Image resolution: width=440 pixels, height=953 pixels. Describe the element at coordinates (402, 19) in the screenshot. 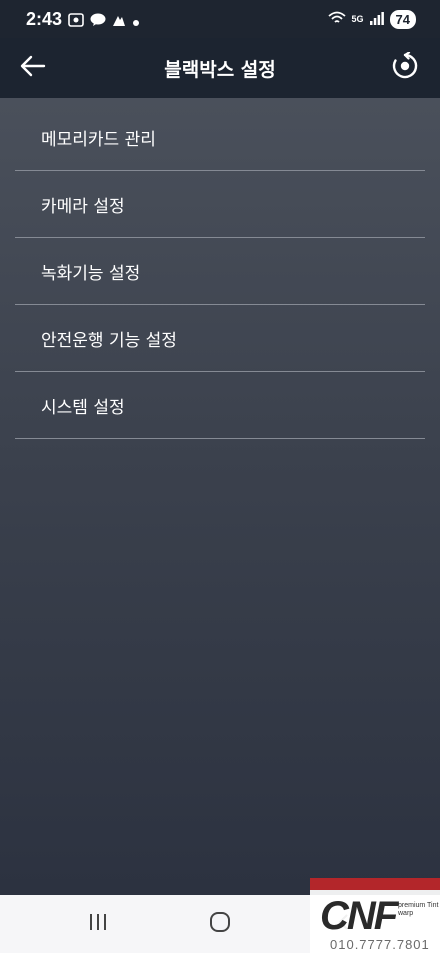

I see `battery-level: 74` at that location.